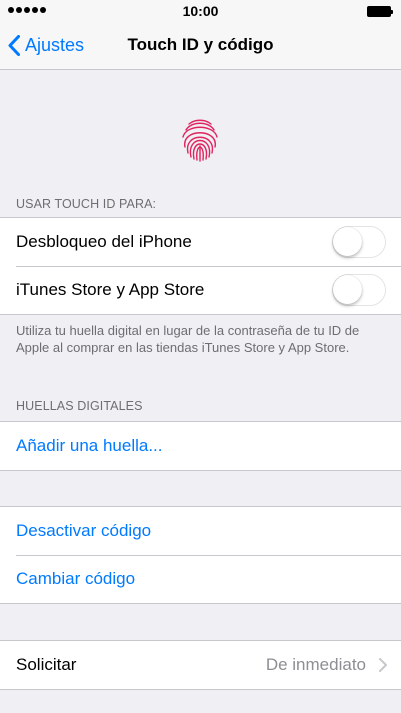 This screenshot has width=401, height=713. I want to click on unlock-iphone-row: Desbloqueo del iPhone, so click(200, 242).